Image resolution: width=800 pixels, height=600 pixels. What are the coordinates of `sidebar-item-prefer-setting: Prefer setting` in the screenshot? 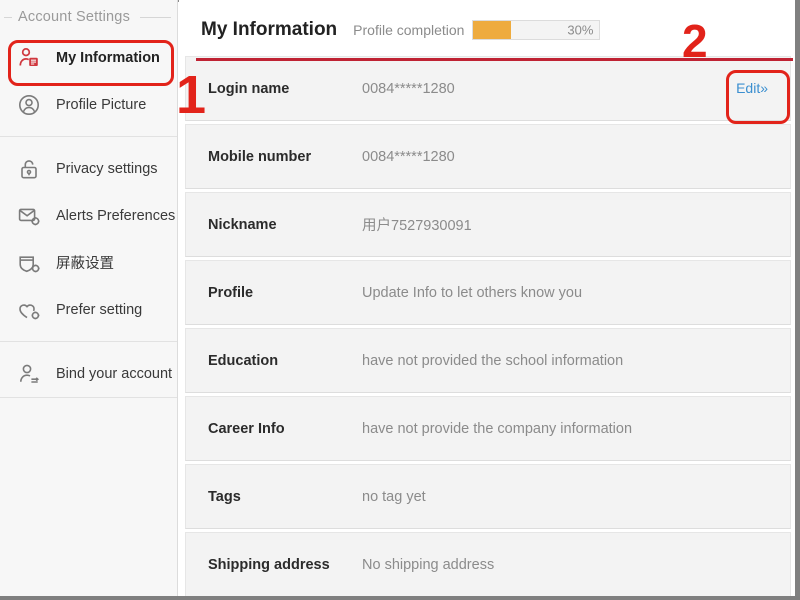 It's located at (88, 309).